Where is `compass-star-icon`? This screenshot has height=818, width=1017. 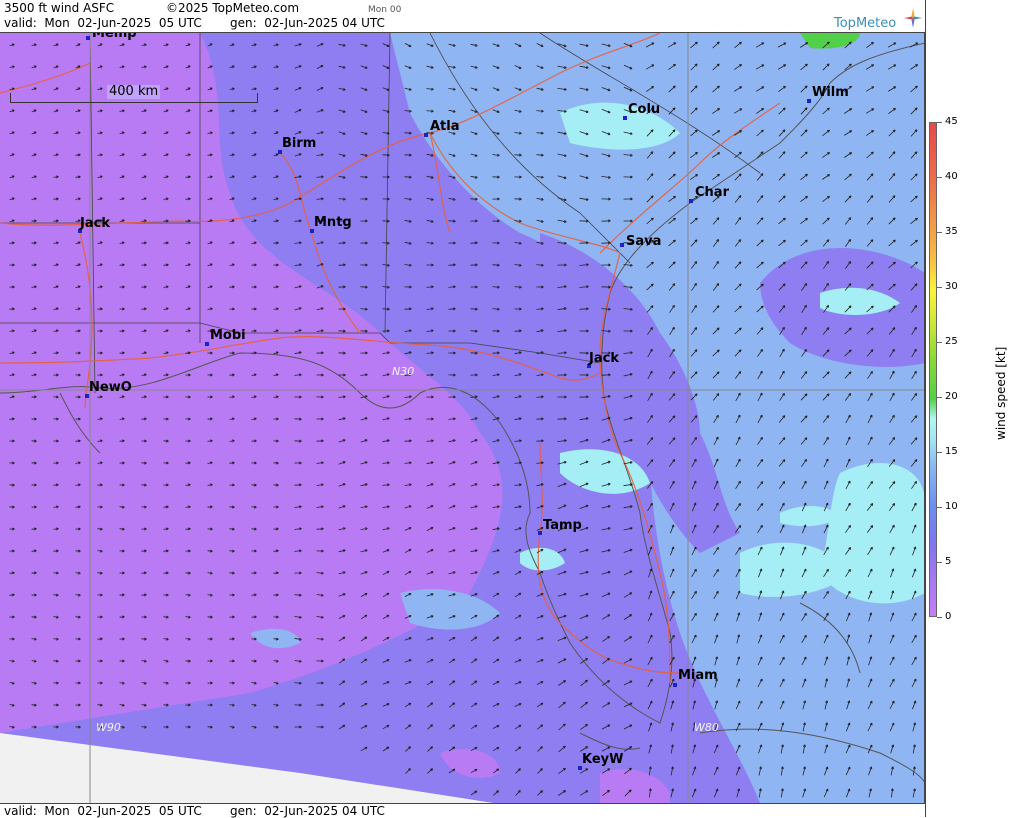
compass-star-icon is located at coordinates (913, 18).